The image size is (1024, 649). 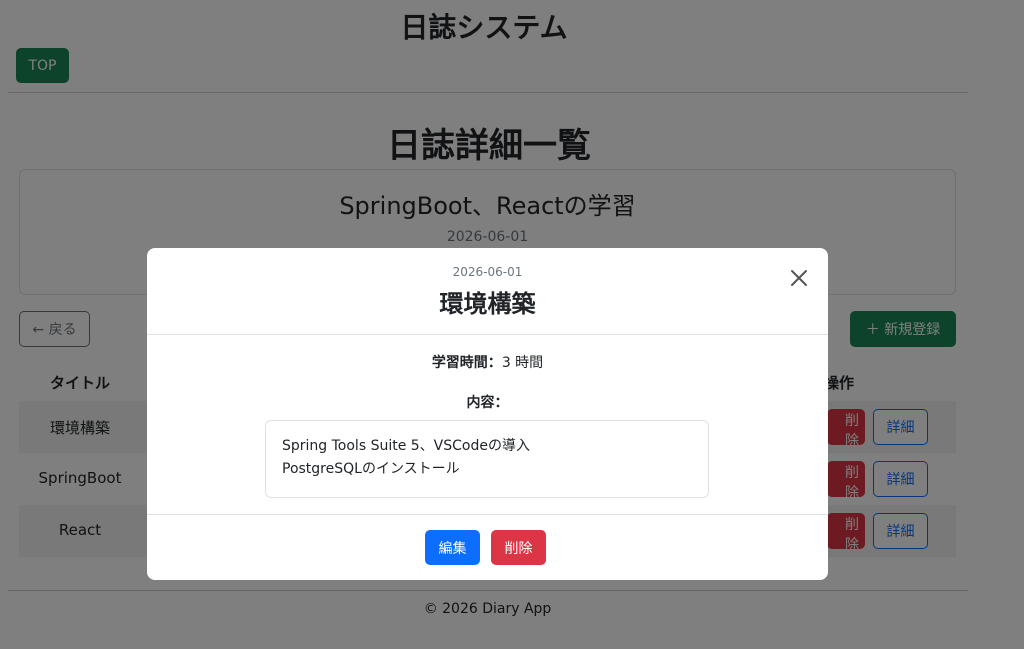 I want to click on edit-button: 編集, so click(x=452, y=547).